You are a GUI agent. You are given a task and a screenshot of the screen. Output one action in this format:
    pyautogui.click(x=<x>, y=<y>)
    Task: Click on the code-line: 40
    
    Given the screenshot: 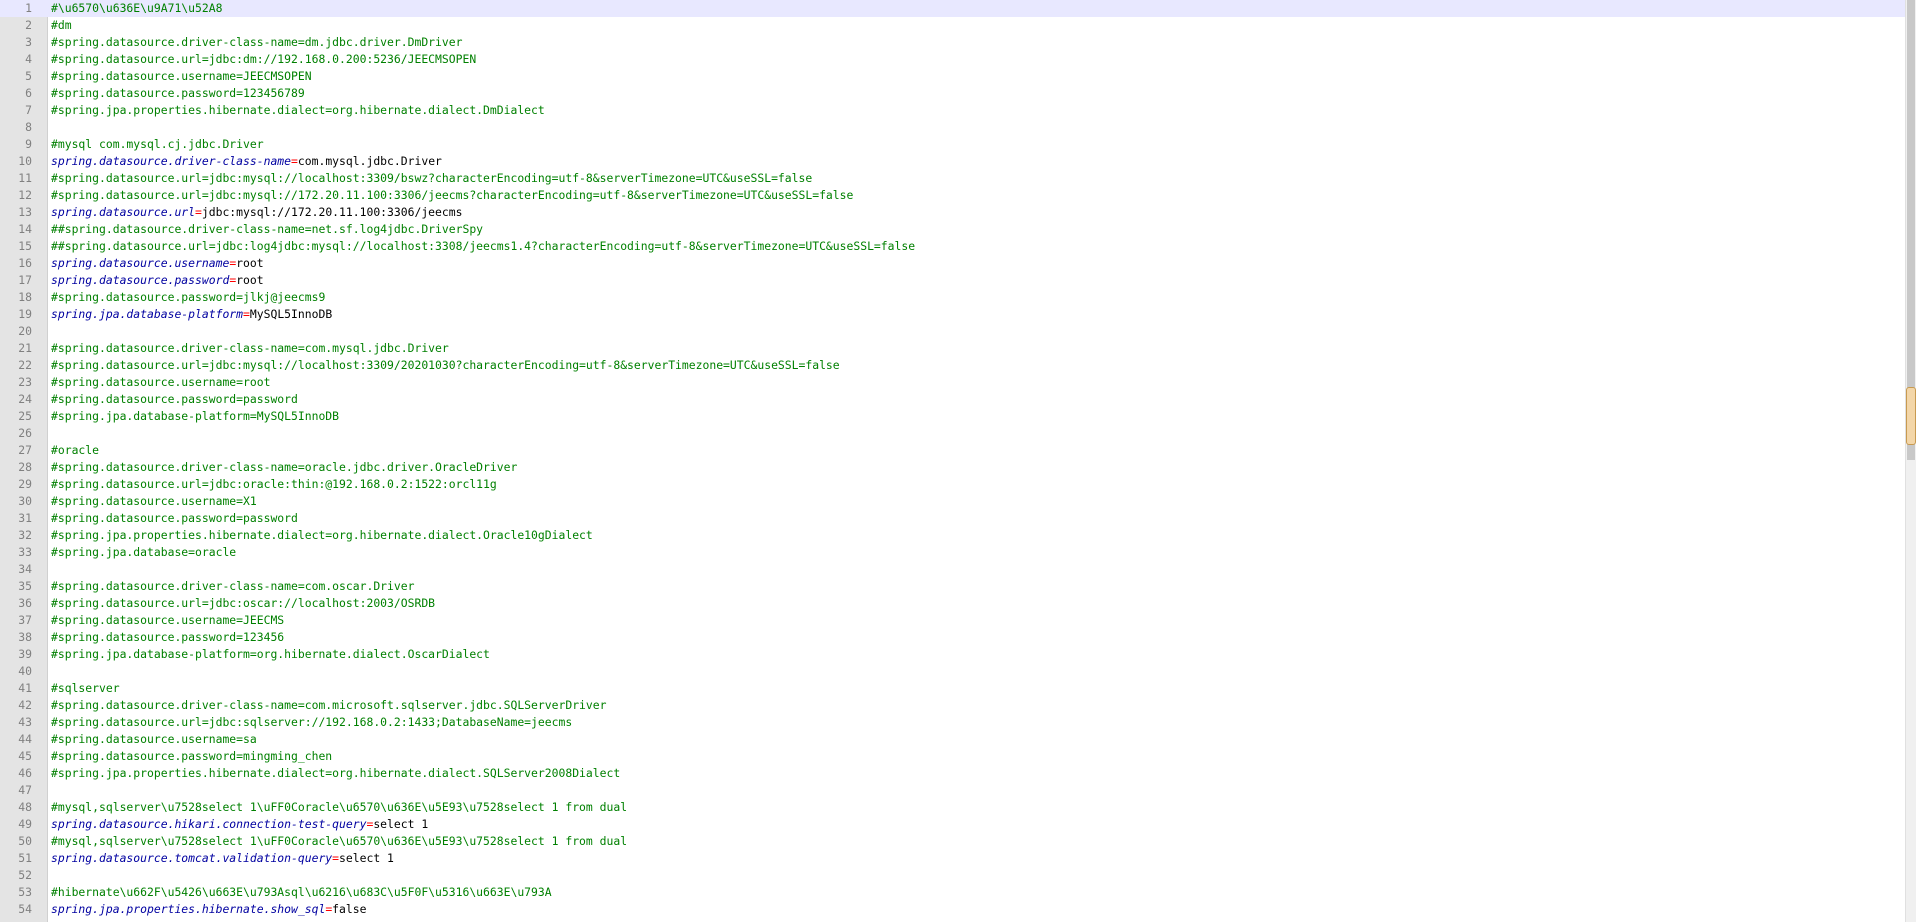 What is the action you would take?
    pyautogui.click(x=953, y=671)
    